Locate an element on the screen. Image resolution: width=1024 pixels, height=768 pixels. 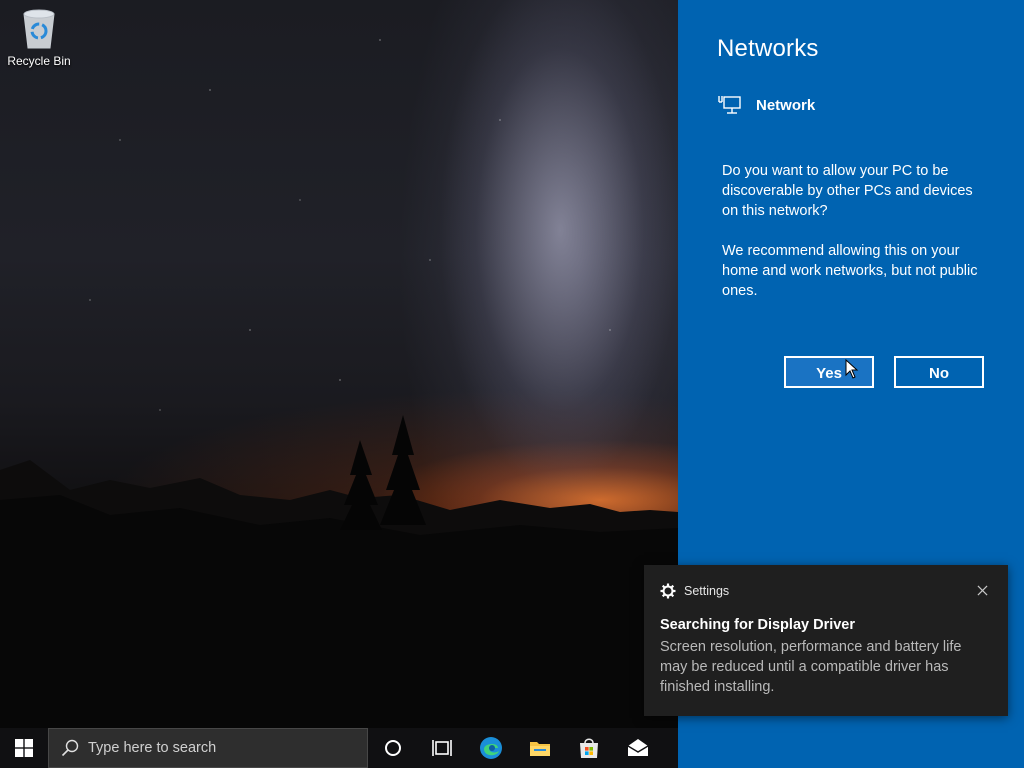
recycle-bin-shortcut: Recycle Bin is located at coordinates (39, 41).